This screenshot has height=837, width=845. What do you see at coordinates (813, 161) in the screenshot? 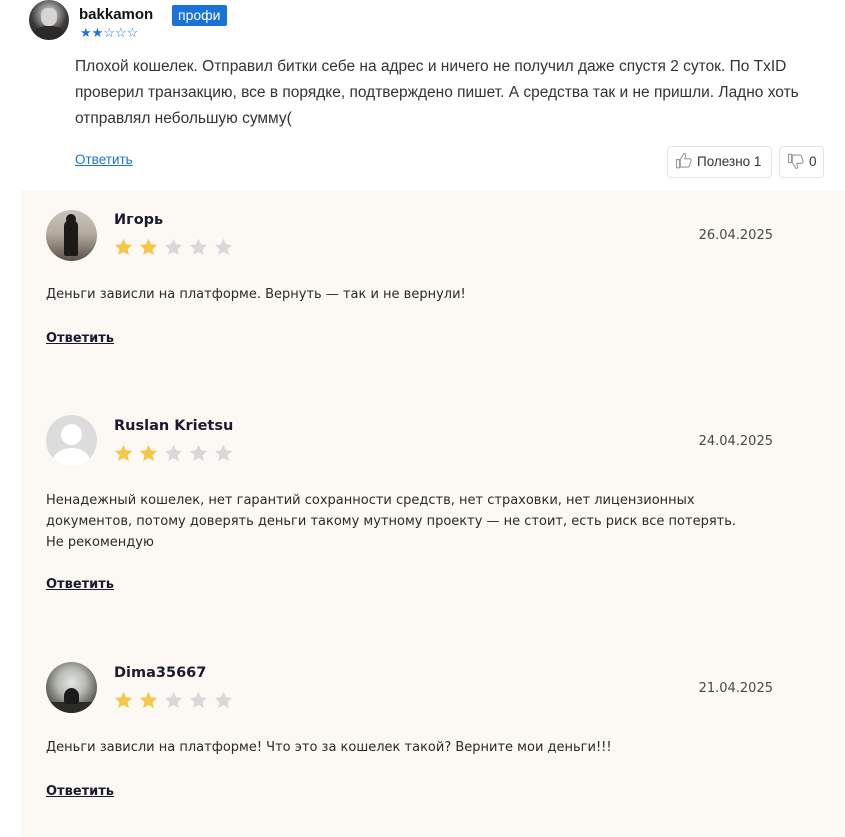
I see `dislike-count: 0` at bounding box center [813, 161].